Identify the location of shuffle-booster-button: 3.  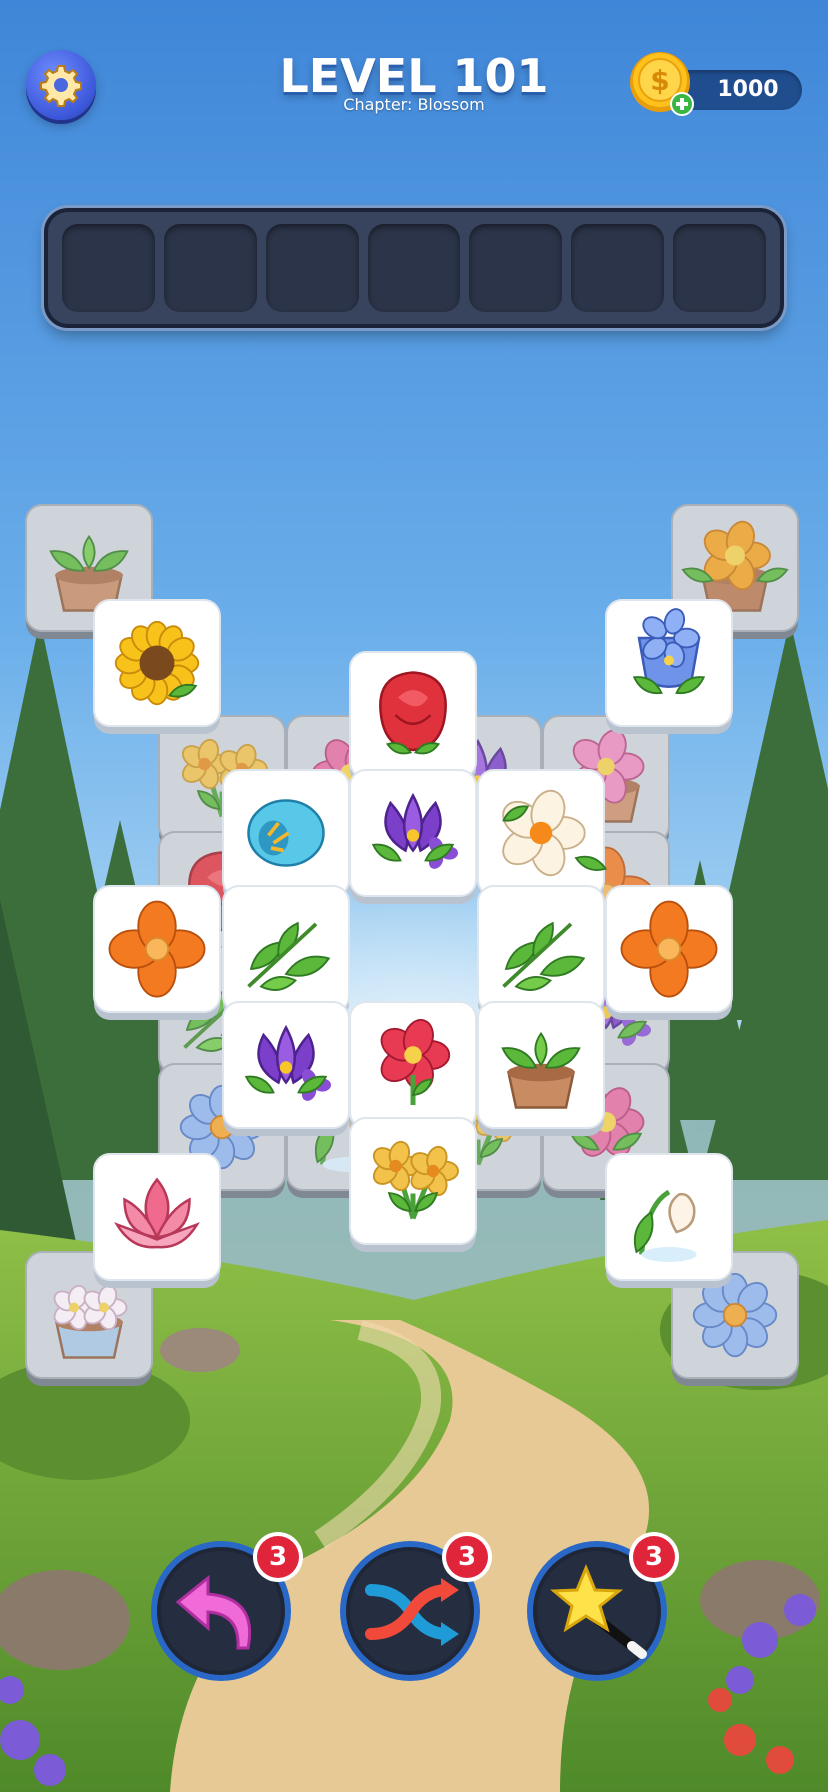
(414, 1608).